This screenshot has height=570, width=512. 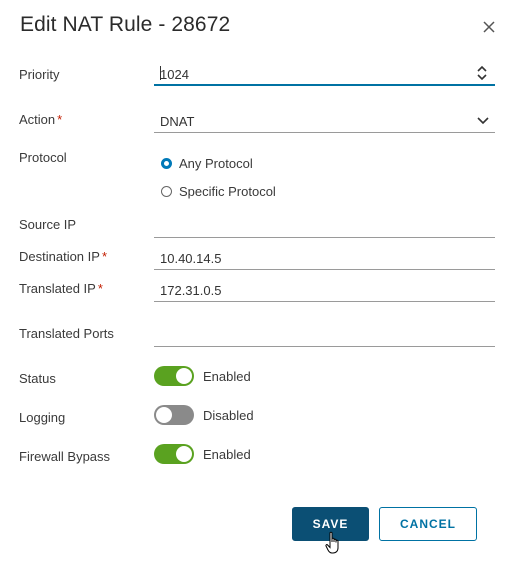 I want to click on firewall-bypass-label: Firewall Bypass, so click(x=65, y=456).